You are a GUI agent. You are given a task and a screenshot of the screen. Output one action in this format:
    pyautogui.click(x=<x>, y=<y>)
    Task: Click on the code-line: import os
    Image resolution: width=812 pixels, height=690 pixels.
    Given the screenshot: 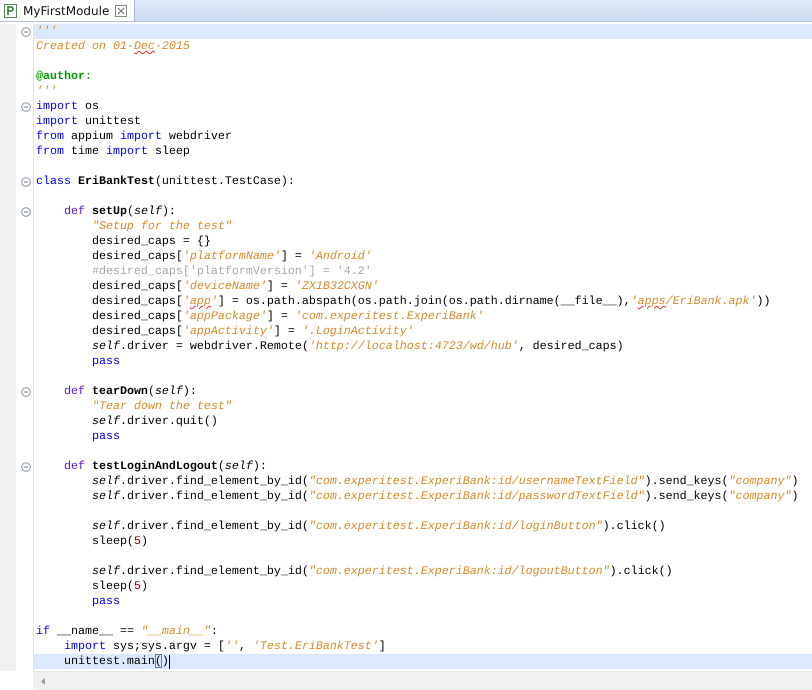 What is the action you would take?
    pyautogui.click(x=67, y=106)
    